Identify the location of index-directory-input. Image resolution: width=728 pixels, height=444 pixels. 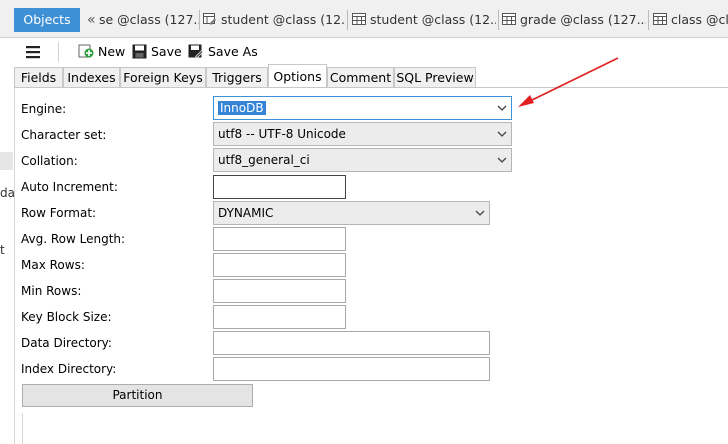
(351, 369).